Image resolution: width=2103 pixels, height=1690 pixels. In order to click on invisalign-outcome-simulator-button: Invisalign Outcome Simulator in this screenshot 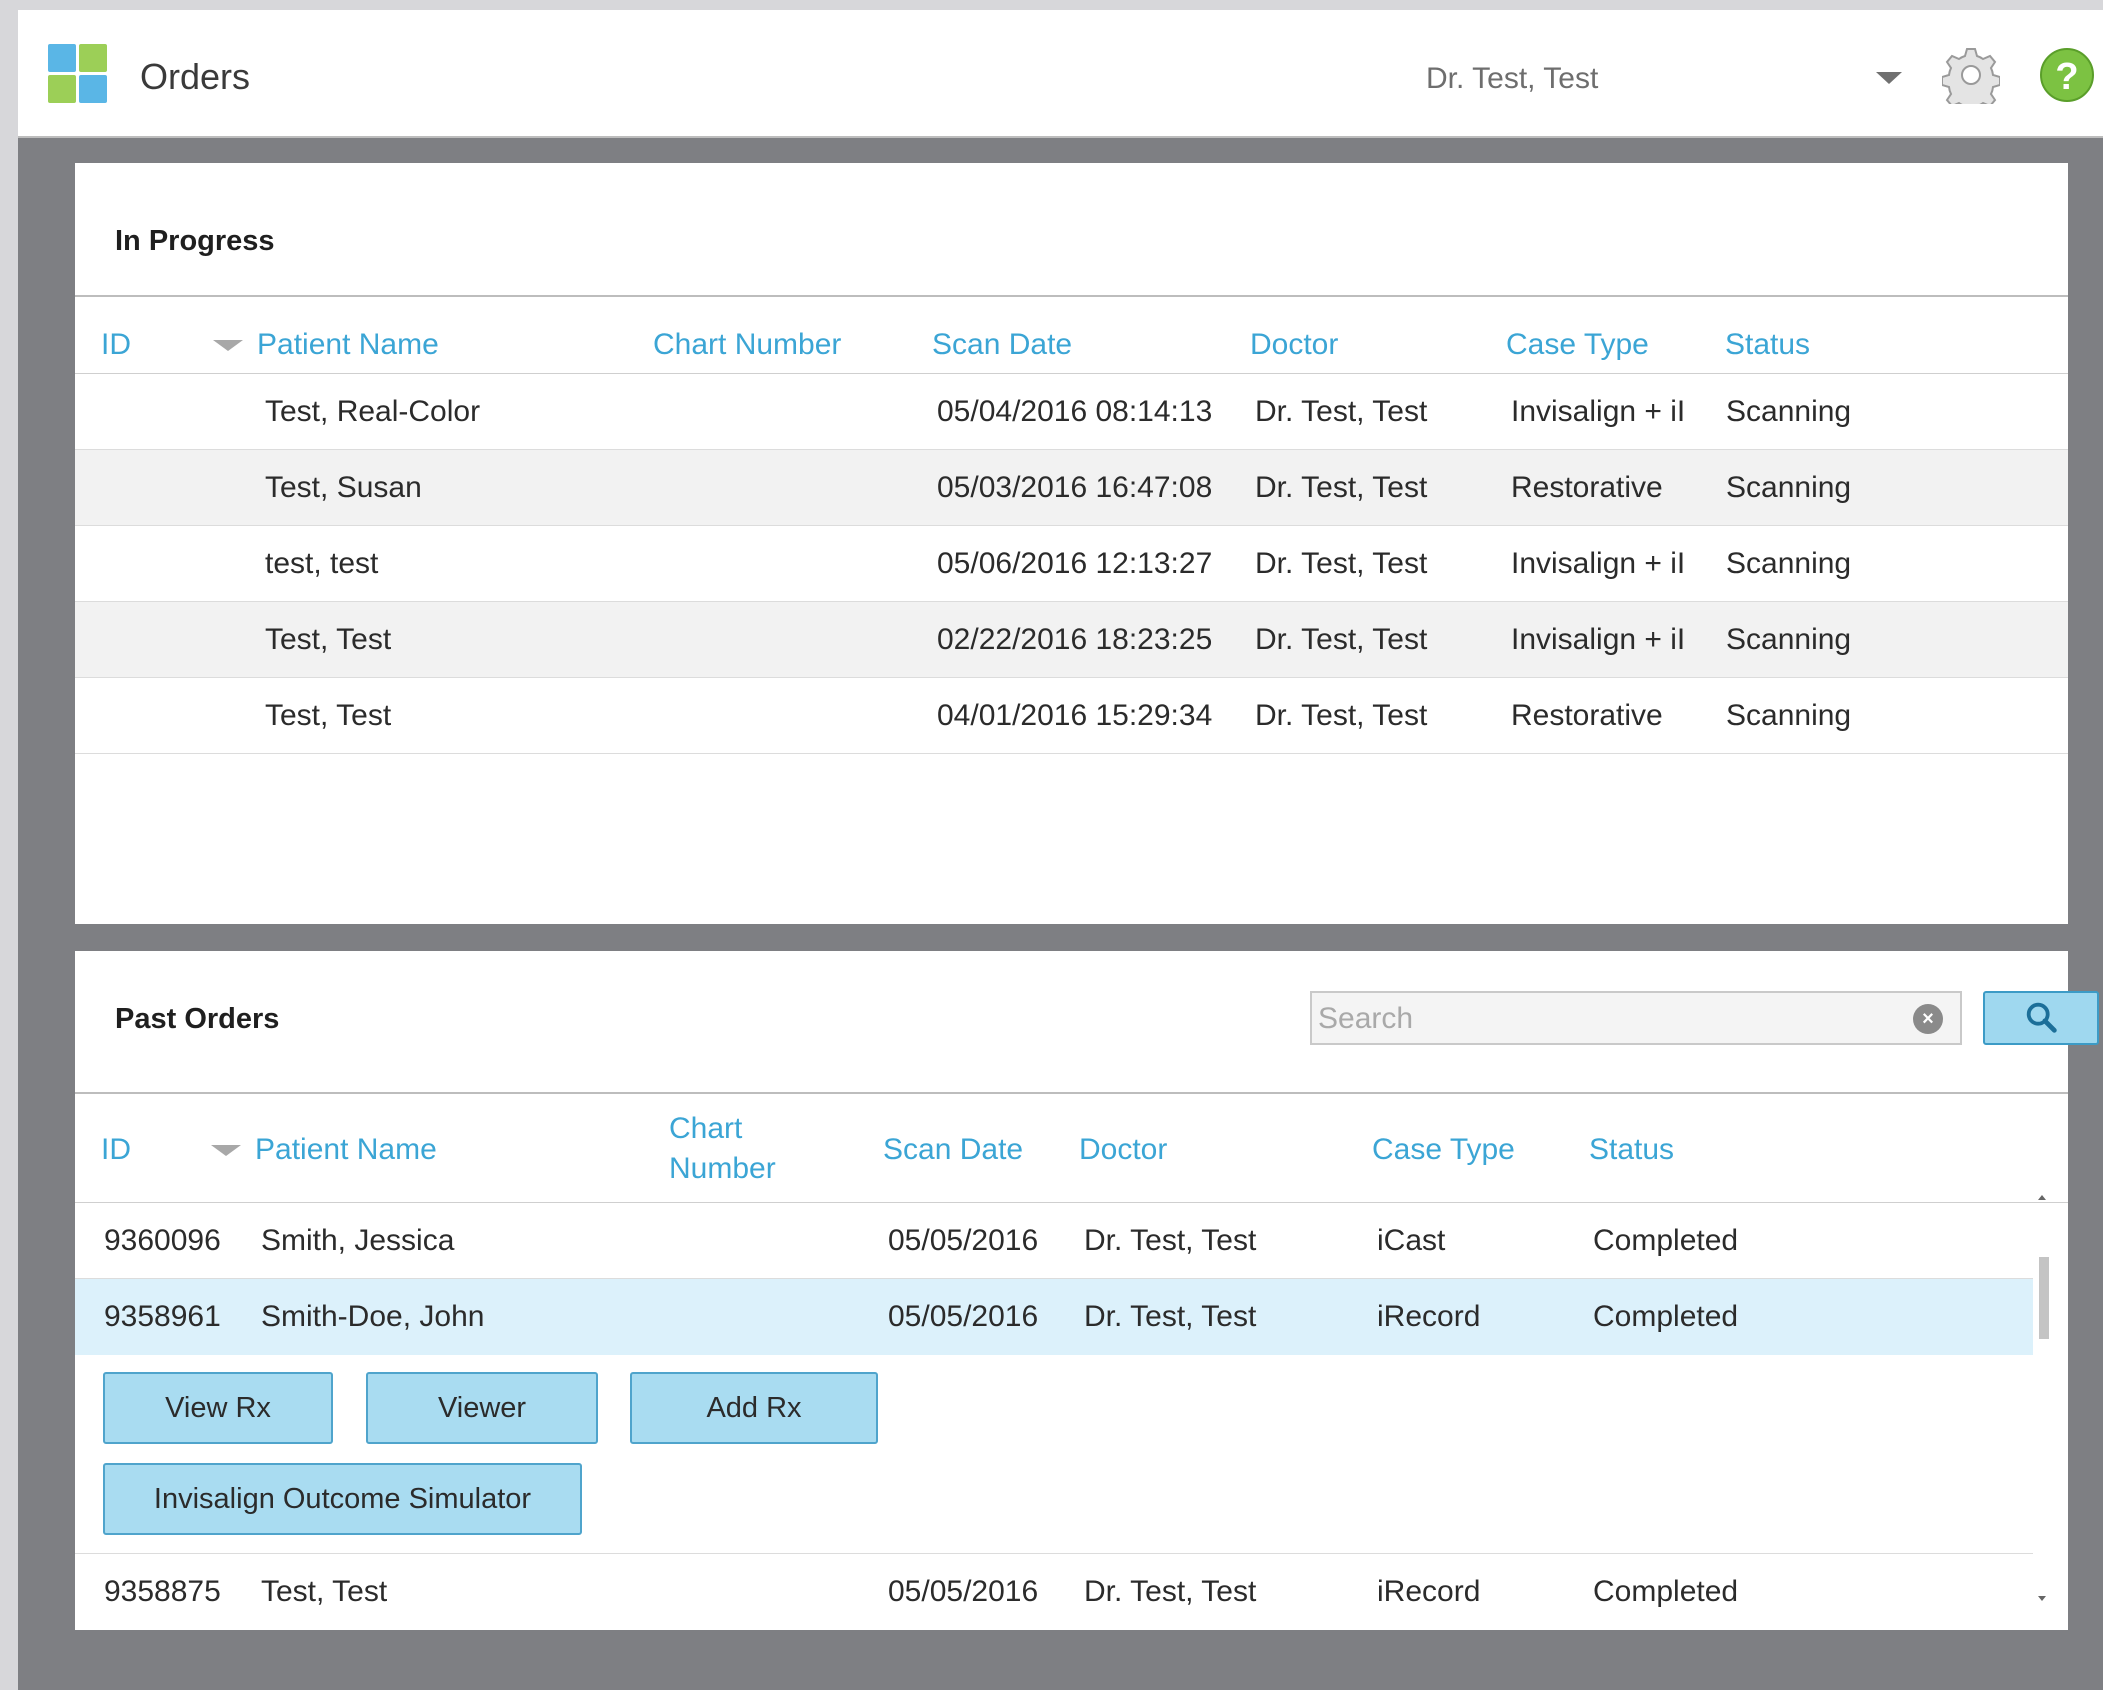, I will do `click(342, 1499)`.